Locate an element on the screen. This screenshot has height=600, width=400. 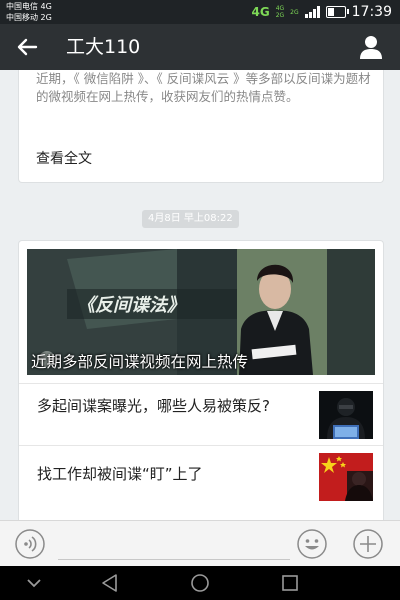
network-sub-labels: 4G 2G is located at coordinates (280, 12).